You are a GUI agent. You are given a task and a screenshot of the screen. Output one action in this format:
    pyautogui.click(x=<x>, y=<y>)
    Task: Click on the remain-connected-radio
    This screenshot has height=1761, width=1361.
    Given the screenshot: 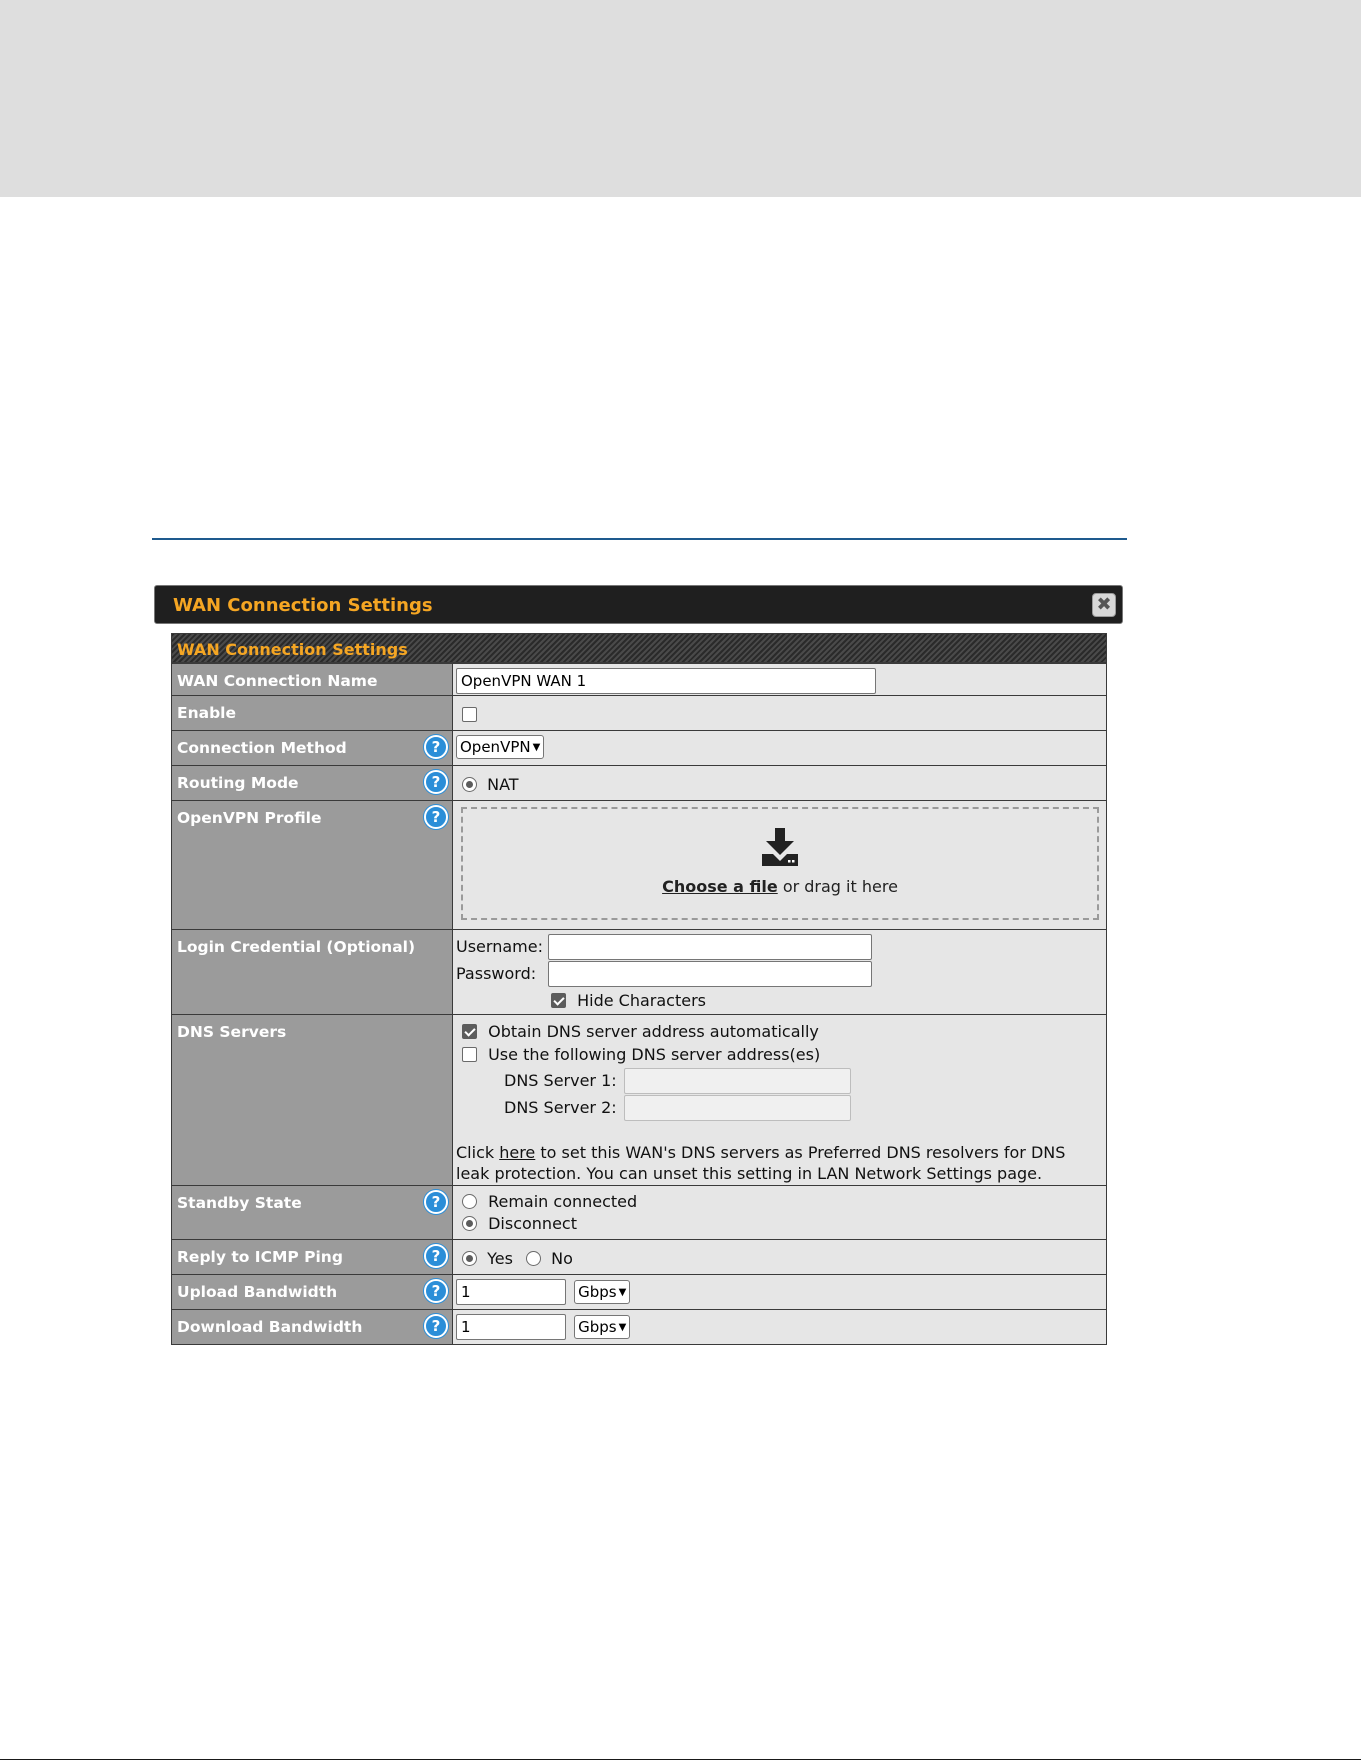 What is the action you would take?
    pyautogui.click(x=469, y=1201)
    